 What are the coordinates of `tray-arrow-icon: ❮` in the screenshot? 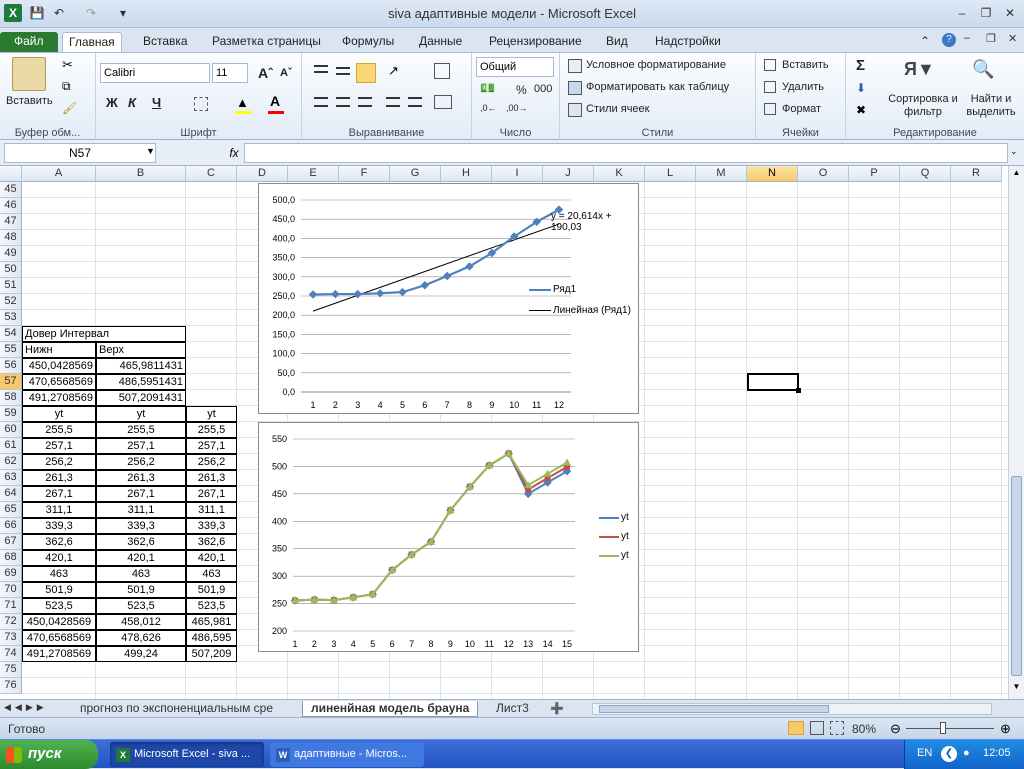 It's located at (949, 754).